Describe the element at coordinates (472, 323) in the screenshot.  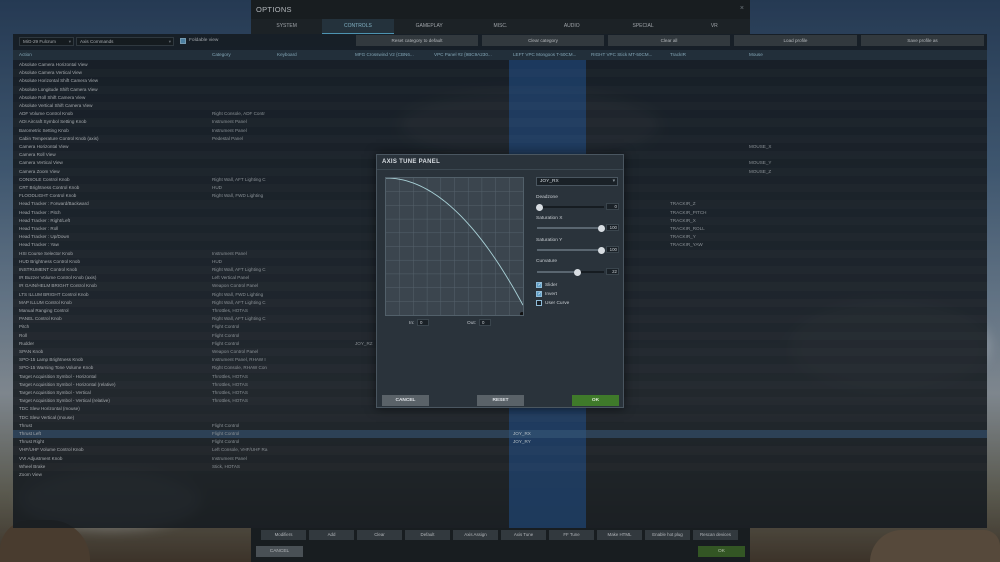
I see `out-label: Out:` at that location.